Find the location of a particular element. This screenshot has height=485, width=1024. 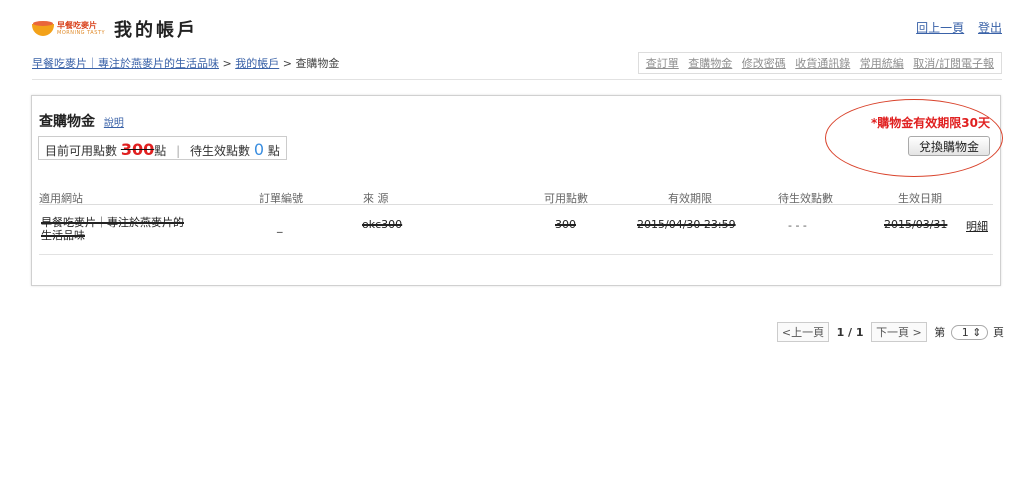

detail-link: 明細 is located at coordinates (977, 226).